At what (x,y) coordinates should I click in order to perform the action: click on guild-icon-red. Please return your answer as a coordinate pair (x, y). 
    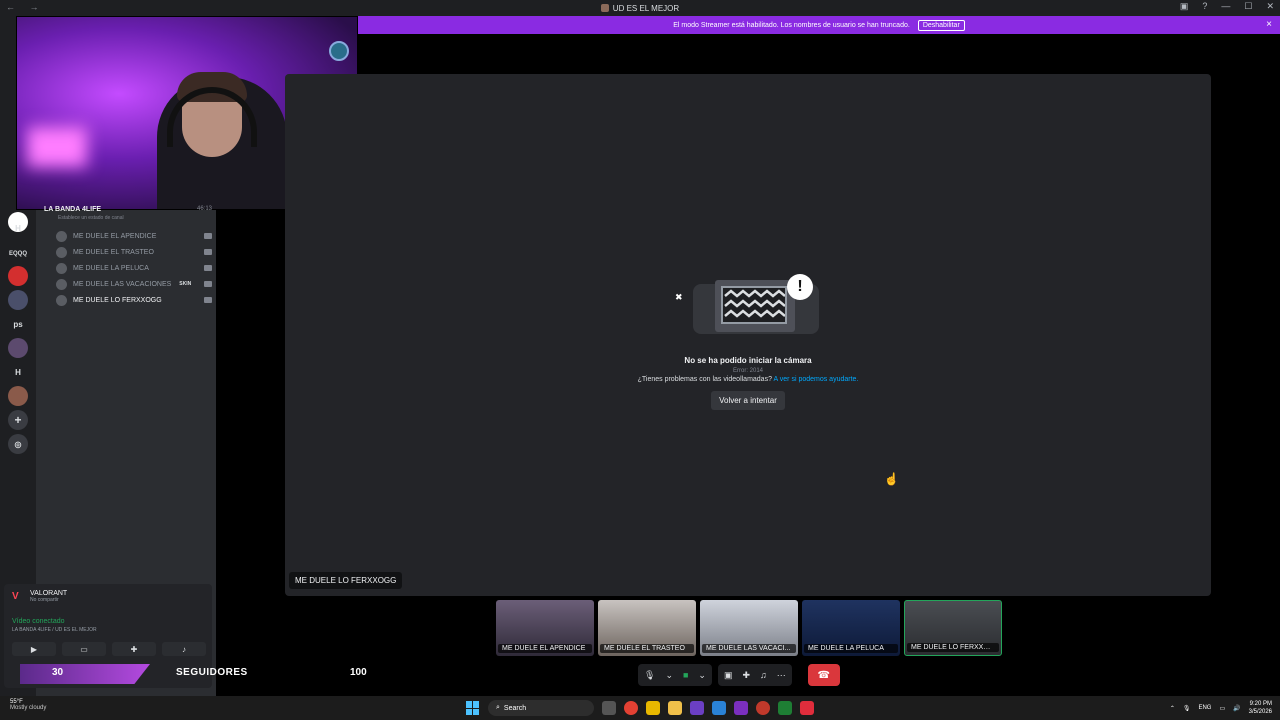
    Looking at the image, I should click on (18, 276).